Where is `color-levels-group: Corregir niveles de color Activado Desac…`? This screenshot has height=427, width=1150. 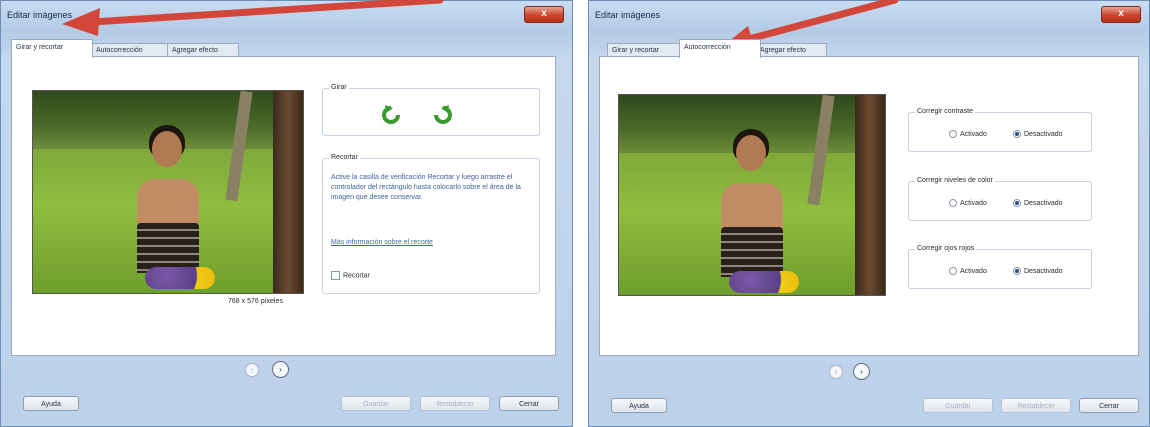 color-levels-group: Corregir niveles de color Activado Desac… is located at coordinates (1000, 199).